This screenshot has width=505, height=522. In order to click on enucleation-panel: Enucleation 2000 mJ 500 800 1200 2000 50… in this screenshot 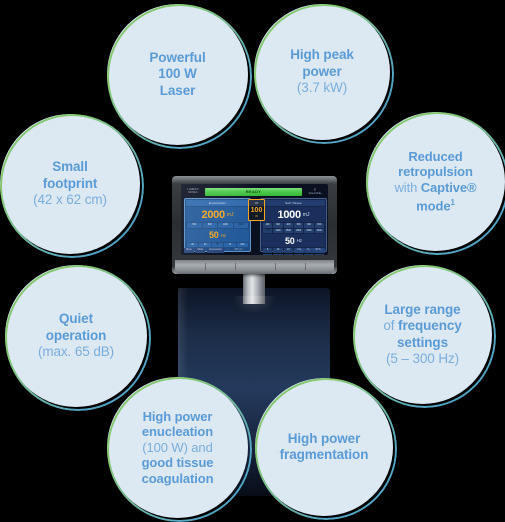, I will do `click(217, 225)`.